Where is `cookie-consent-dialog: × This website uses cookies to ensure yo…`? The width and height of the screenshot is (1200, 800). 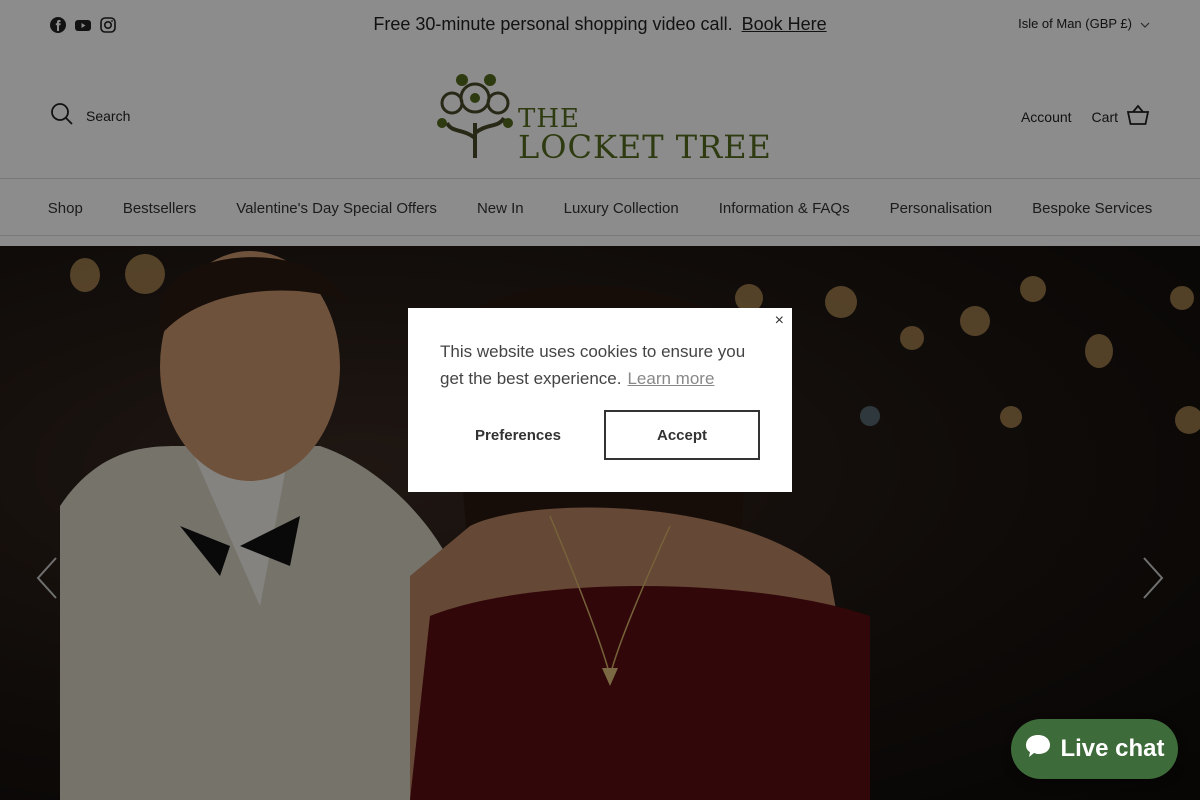 cookie-consent-dialog: × This website uses cookies to ensure yo… is located at coordinates (600, 400).